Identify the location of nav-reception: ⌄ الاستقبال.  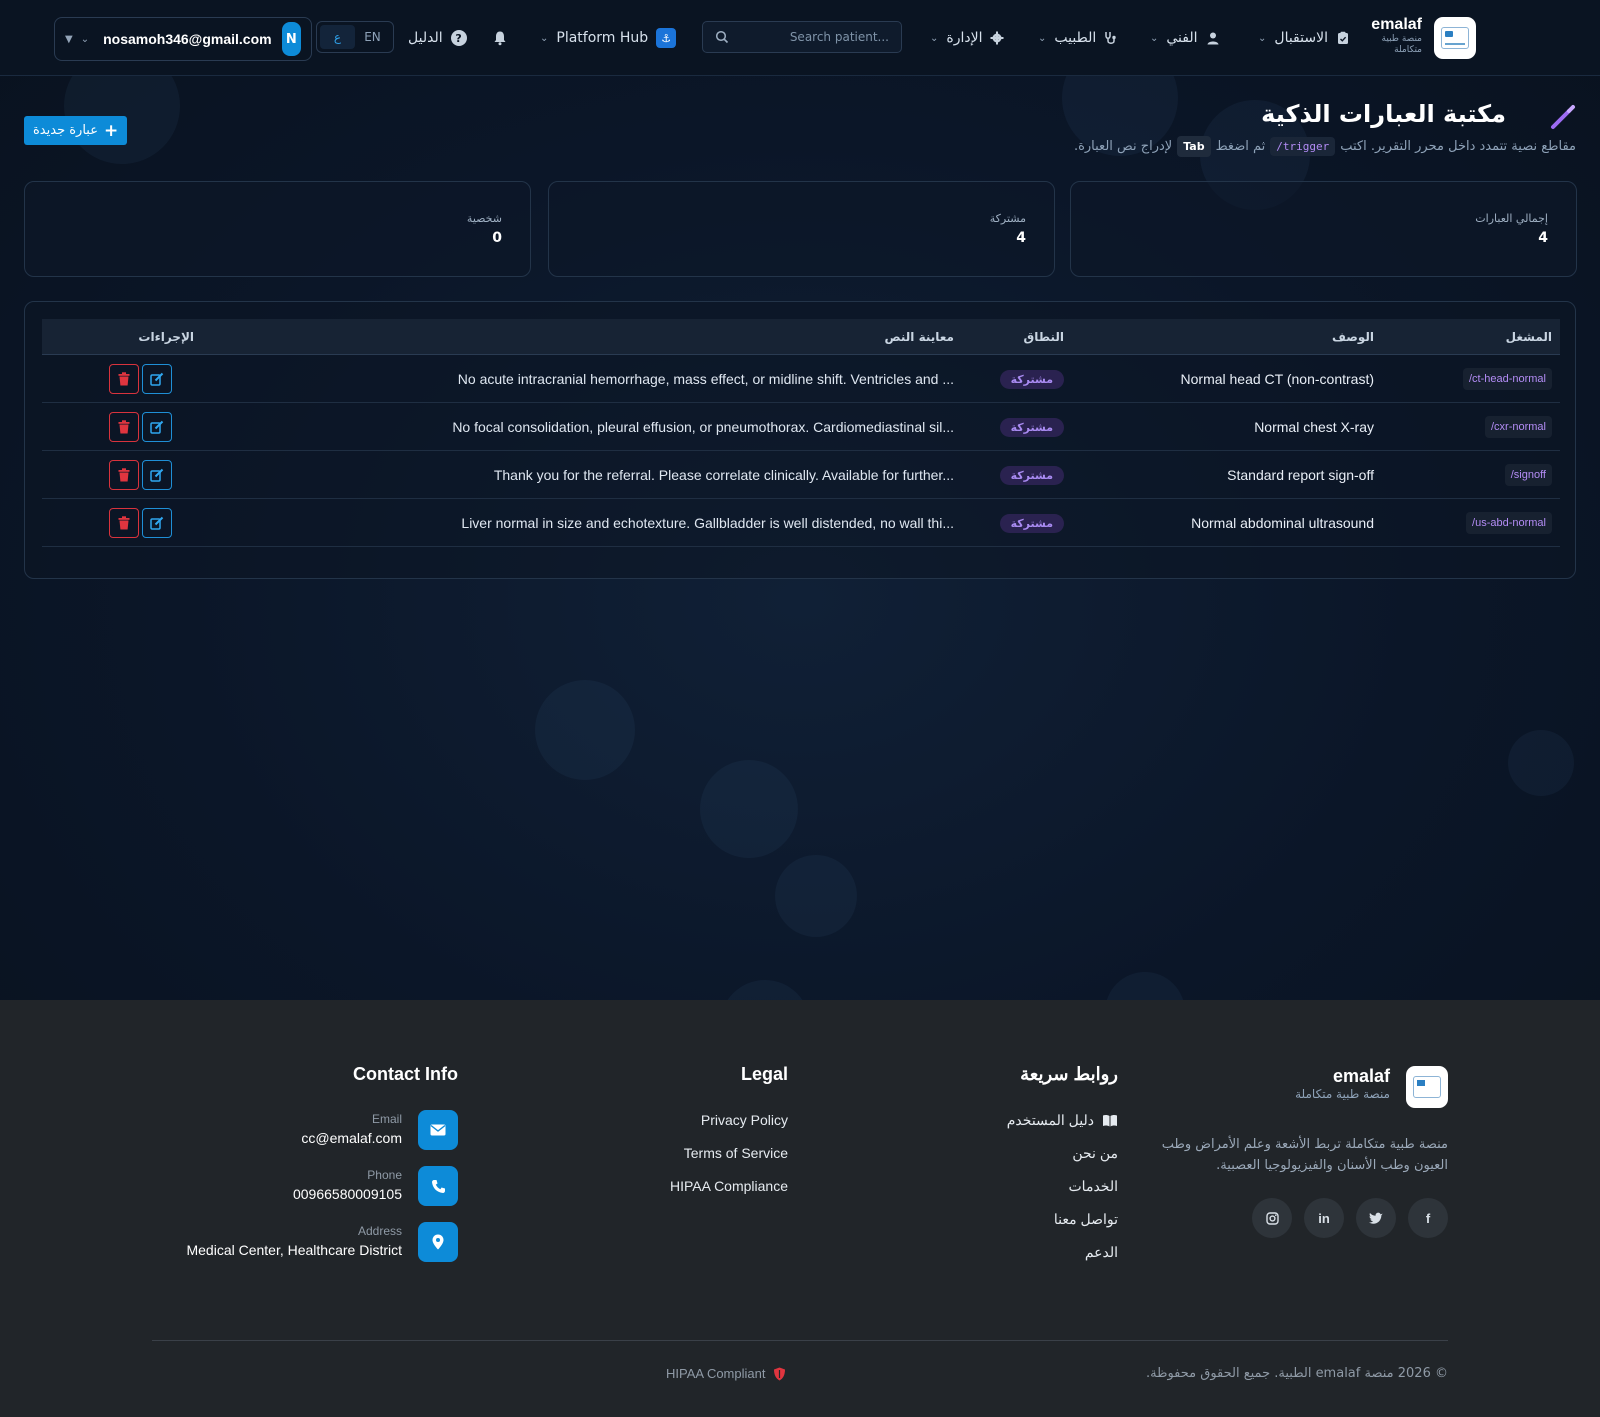
(1304, 38).